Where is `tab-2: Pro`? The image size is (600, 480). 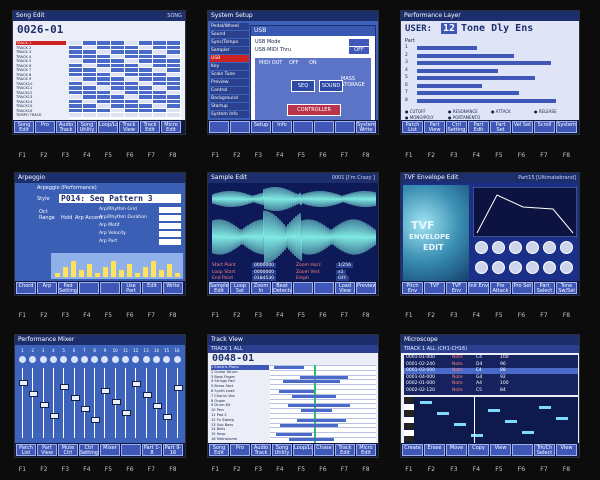
tab-2: Pro is located at coordinates (45, 127).